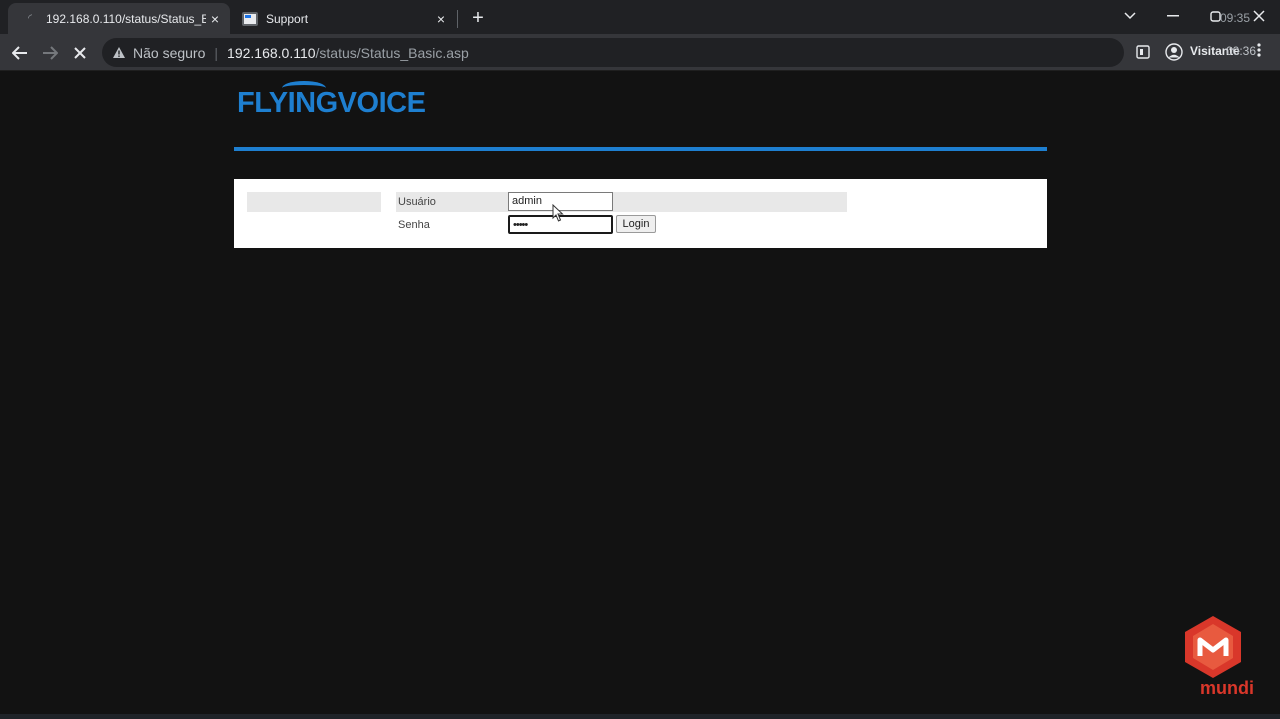 The width and height of the screenshot is (1280, 719). Describe the element at coordinates (1213, 647) in the screenshot. I see `watermark-logo-icon` at that location.